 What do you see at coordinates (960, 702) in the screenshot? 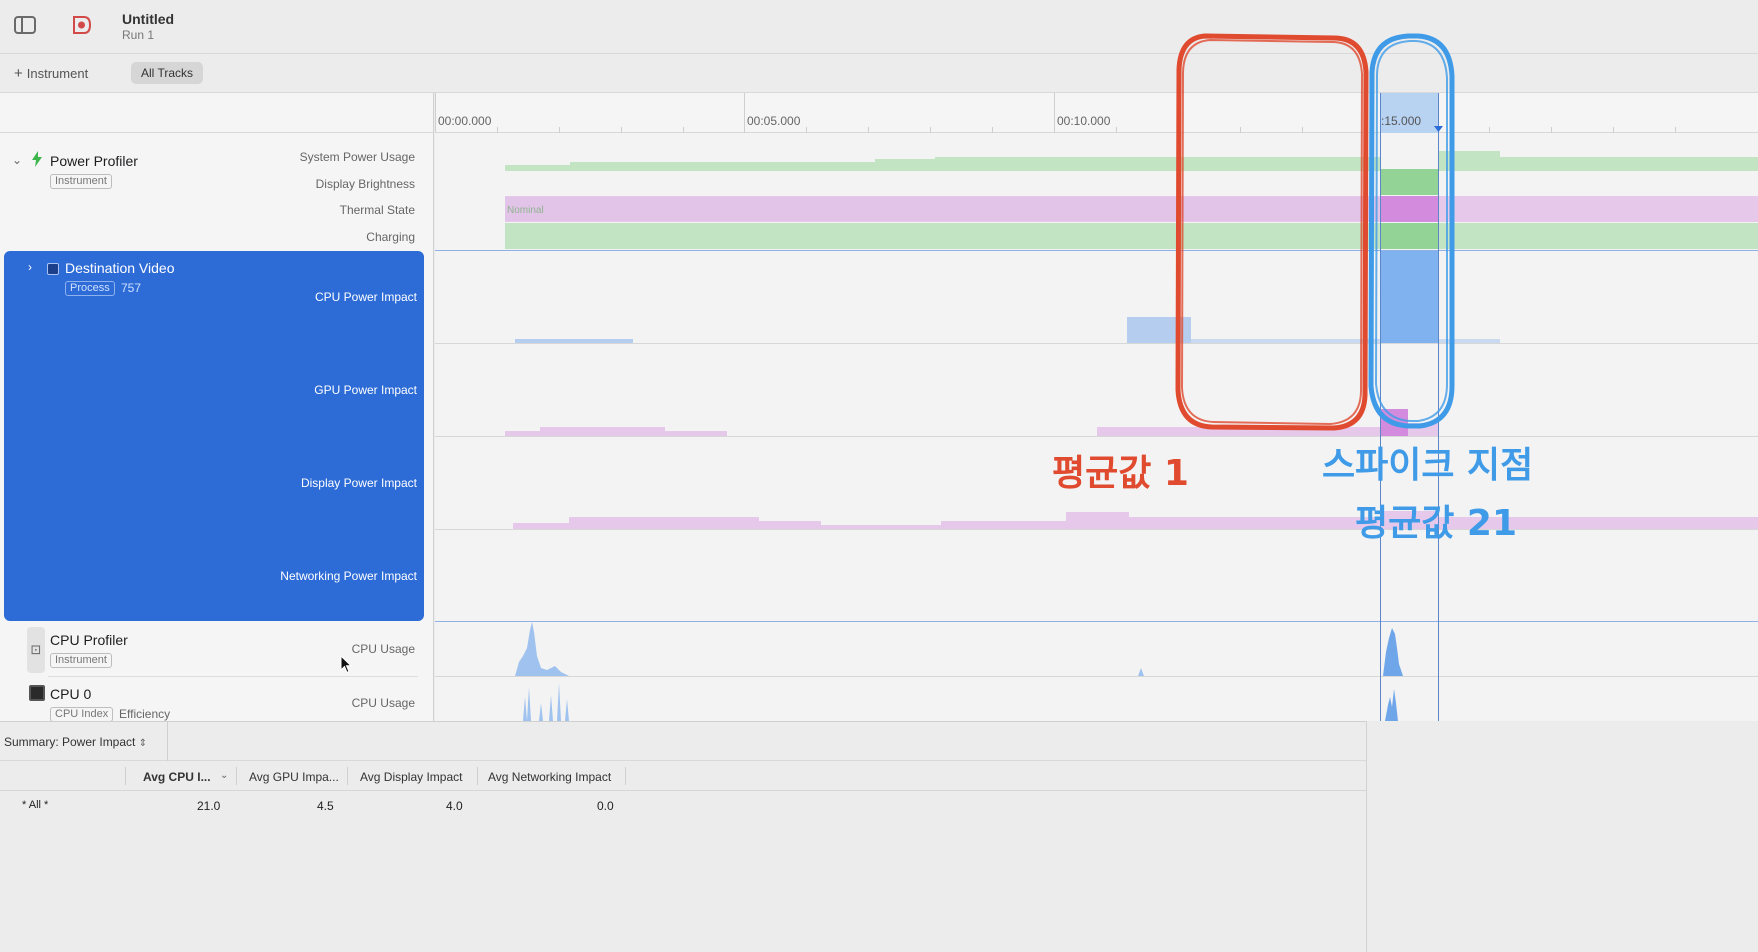
I see `cpu0-usage-graph` at bounding box center [960, 702].